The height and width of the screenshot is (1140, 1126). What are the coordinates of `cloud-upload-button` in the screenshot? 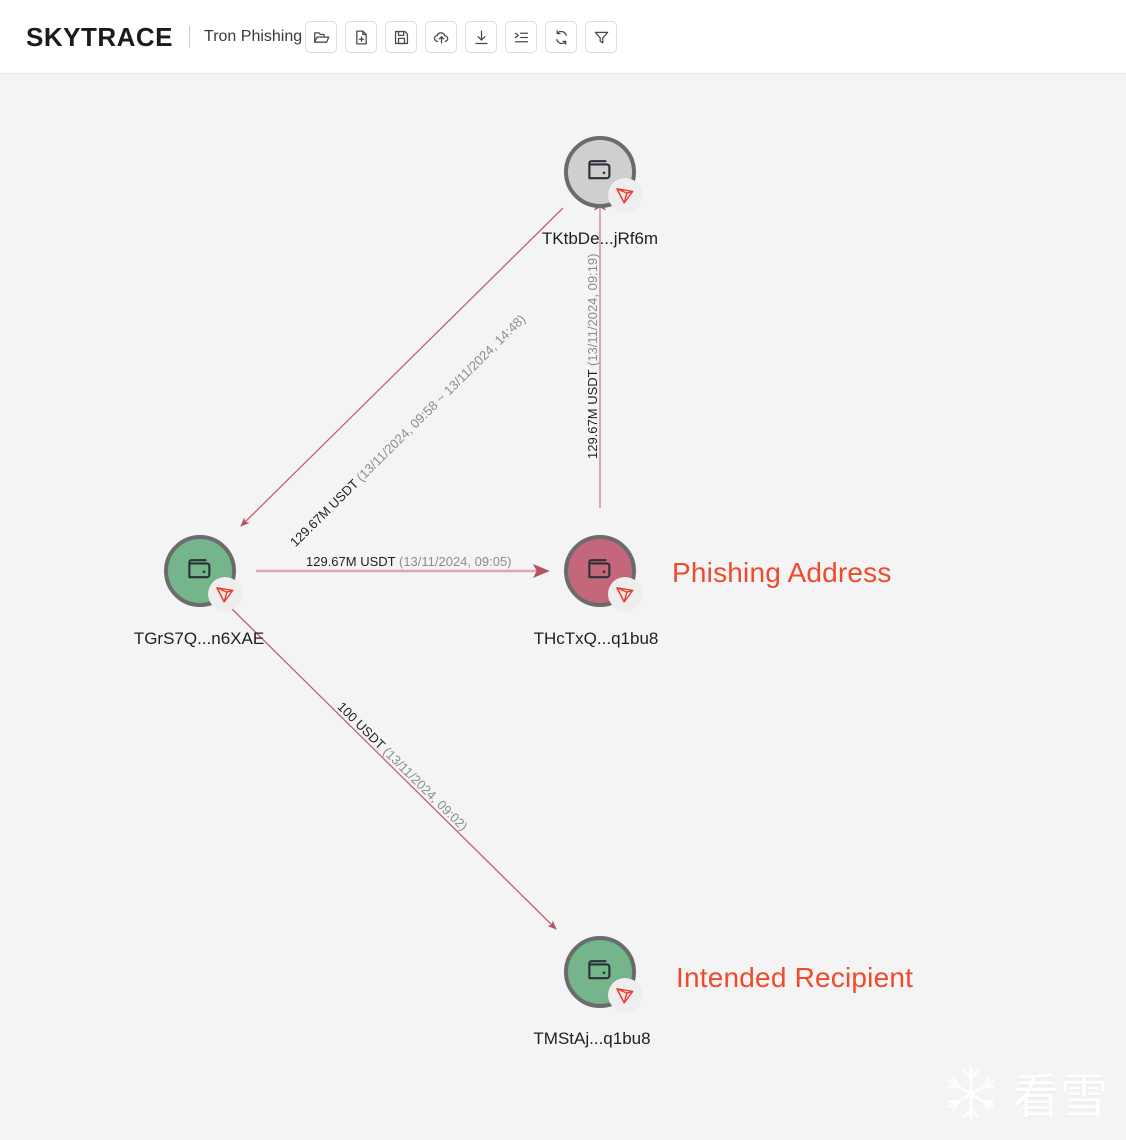 It's located at (441, 37).